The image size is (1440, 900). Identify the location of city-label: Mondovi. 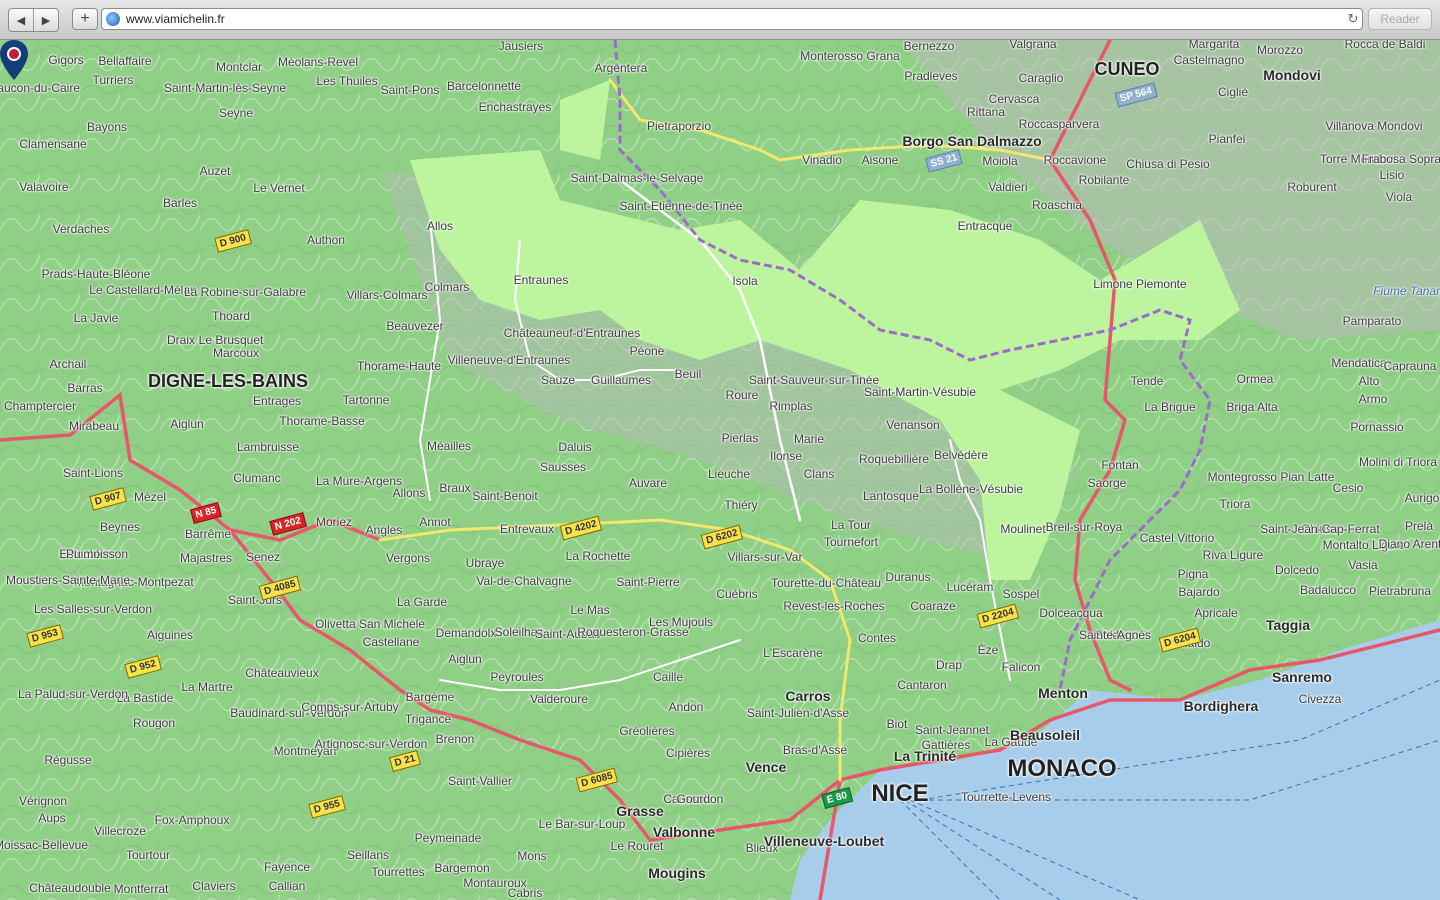
(1292, 75).